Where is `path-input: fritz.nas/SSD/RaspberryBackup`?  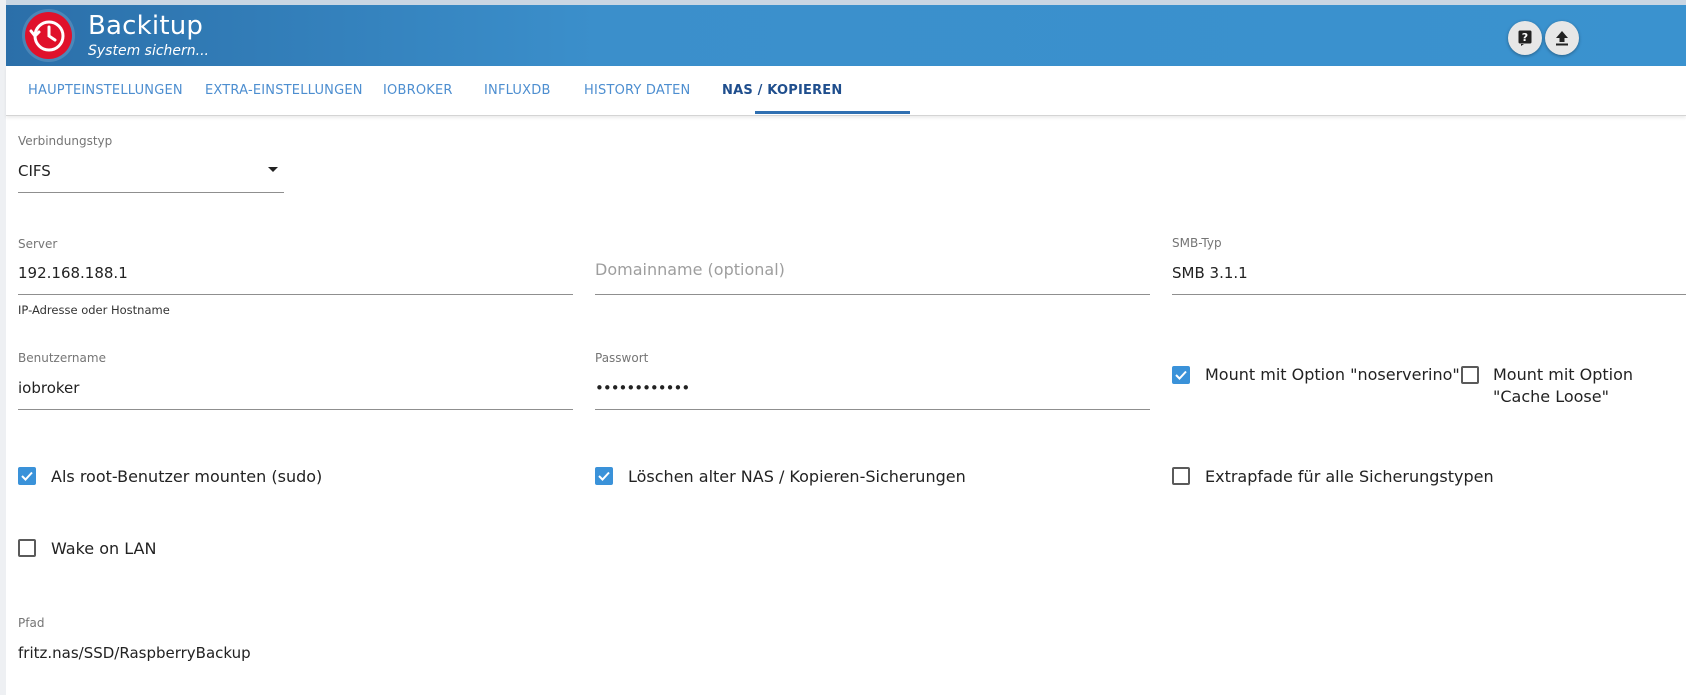 path-input: fritz.nas/SSD/RaspberryBackup is located at coordinates (134, 653).